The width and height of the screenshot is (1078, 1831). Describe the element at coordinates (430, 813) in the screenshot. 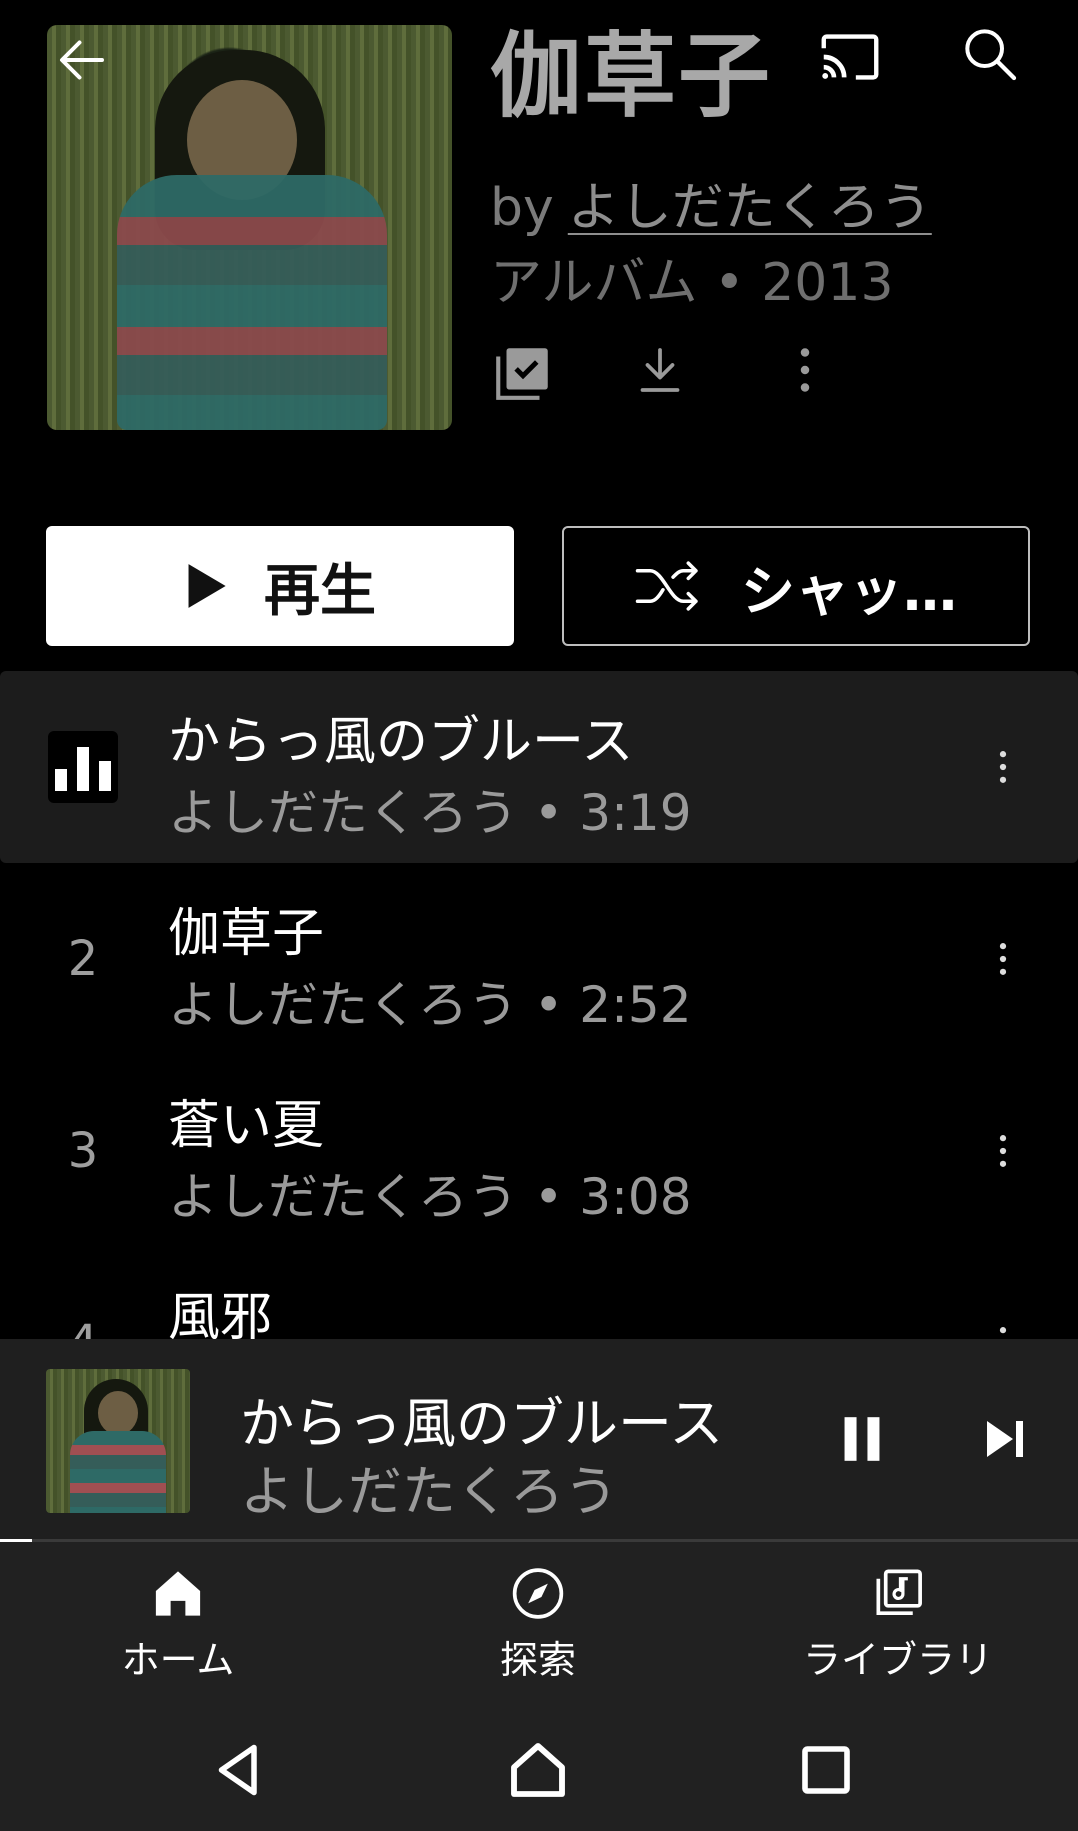

I see `track-subtitle: よしだたくろう • 3:19` at that location.